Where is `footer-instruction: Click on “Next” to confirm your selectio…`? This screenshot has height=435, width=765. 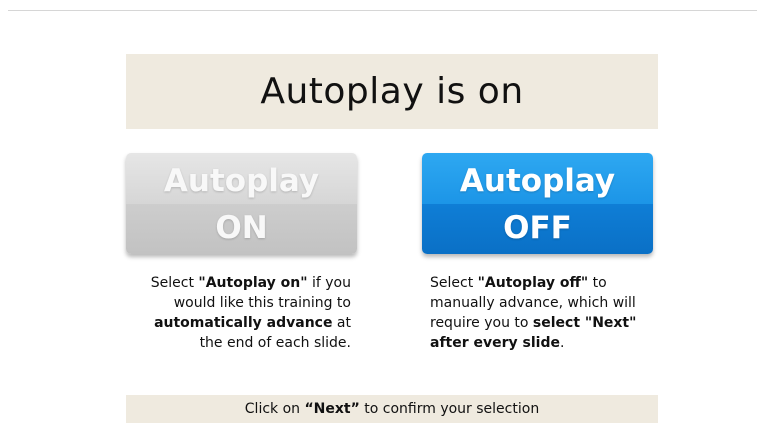 footer-instruction: Click on “Next” to confirm your selectio… is located at coordinates (392, 409).